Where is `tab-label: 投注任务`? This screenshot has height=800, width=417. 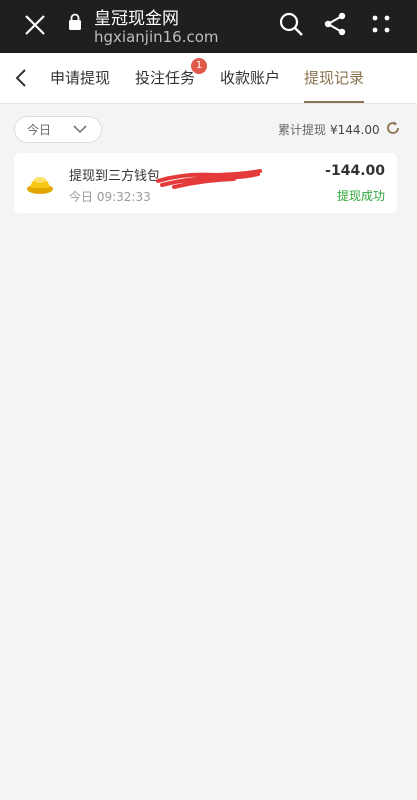 tab-label: 投注任务 is located at coordinates (165, 78).